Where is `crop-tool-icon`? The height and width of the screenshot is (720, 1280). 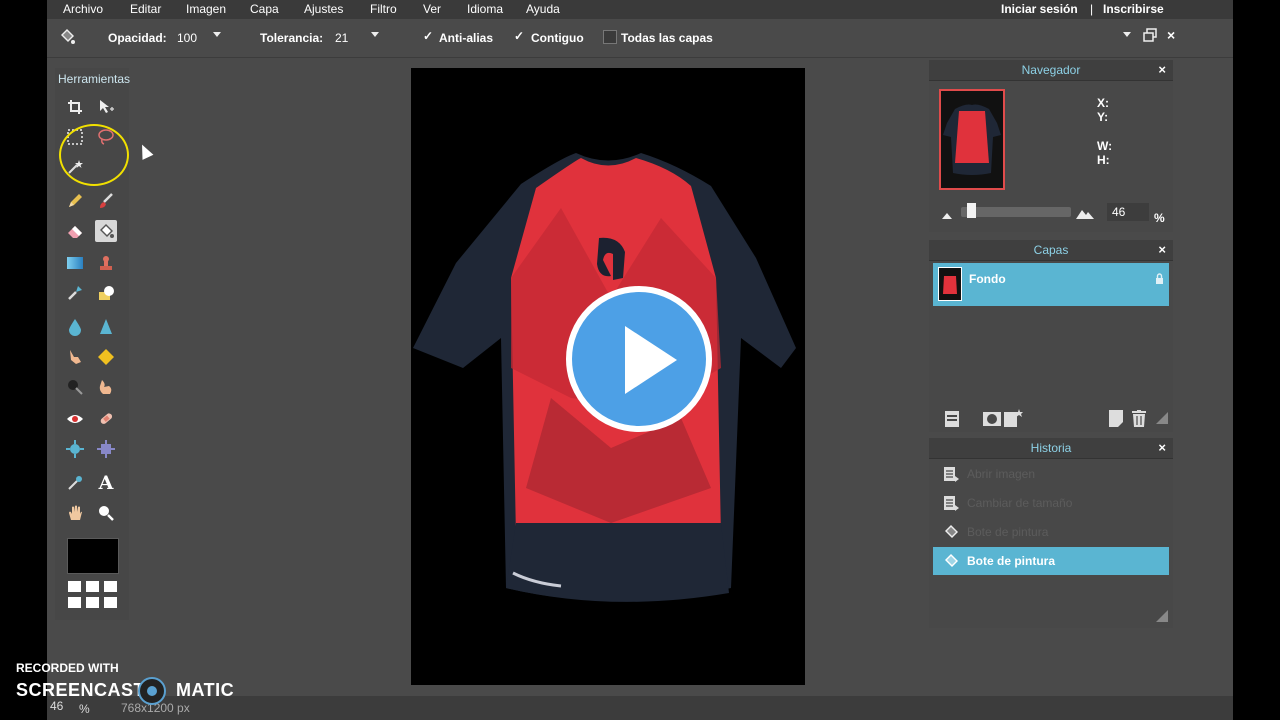 crop-tool-icon is located at coordinates (75, 107).